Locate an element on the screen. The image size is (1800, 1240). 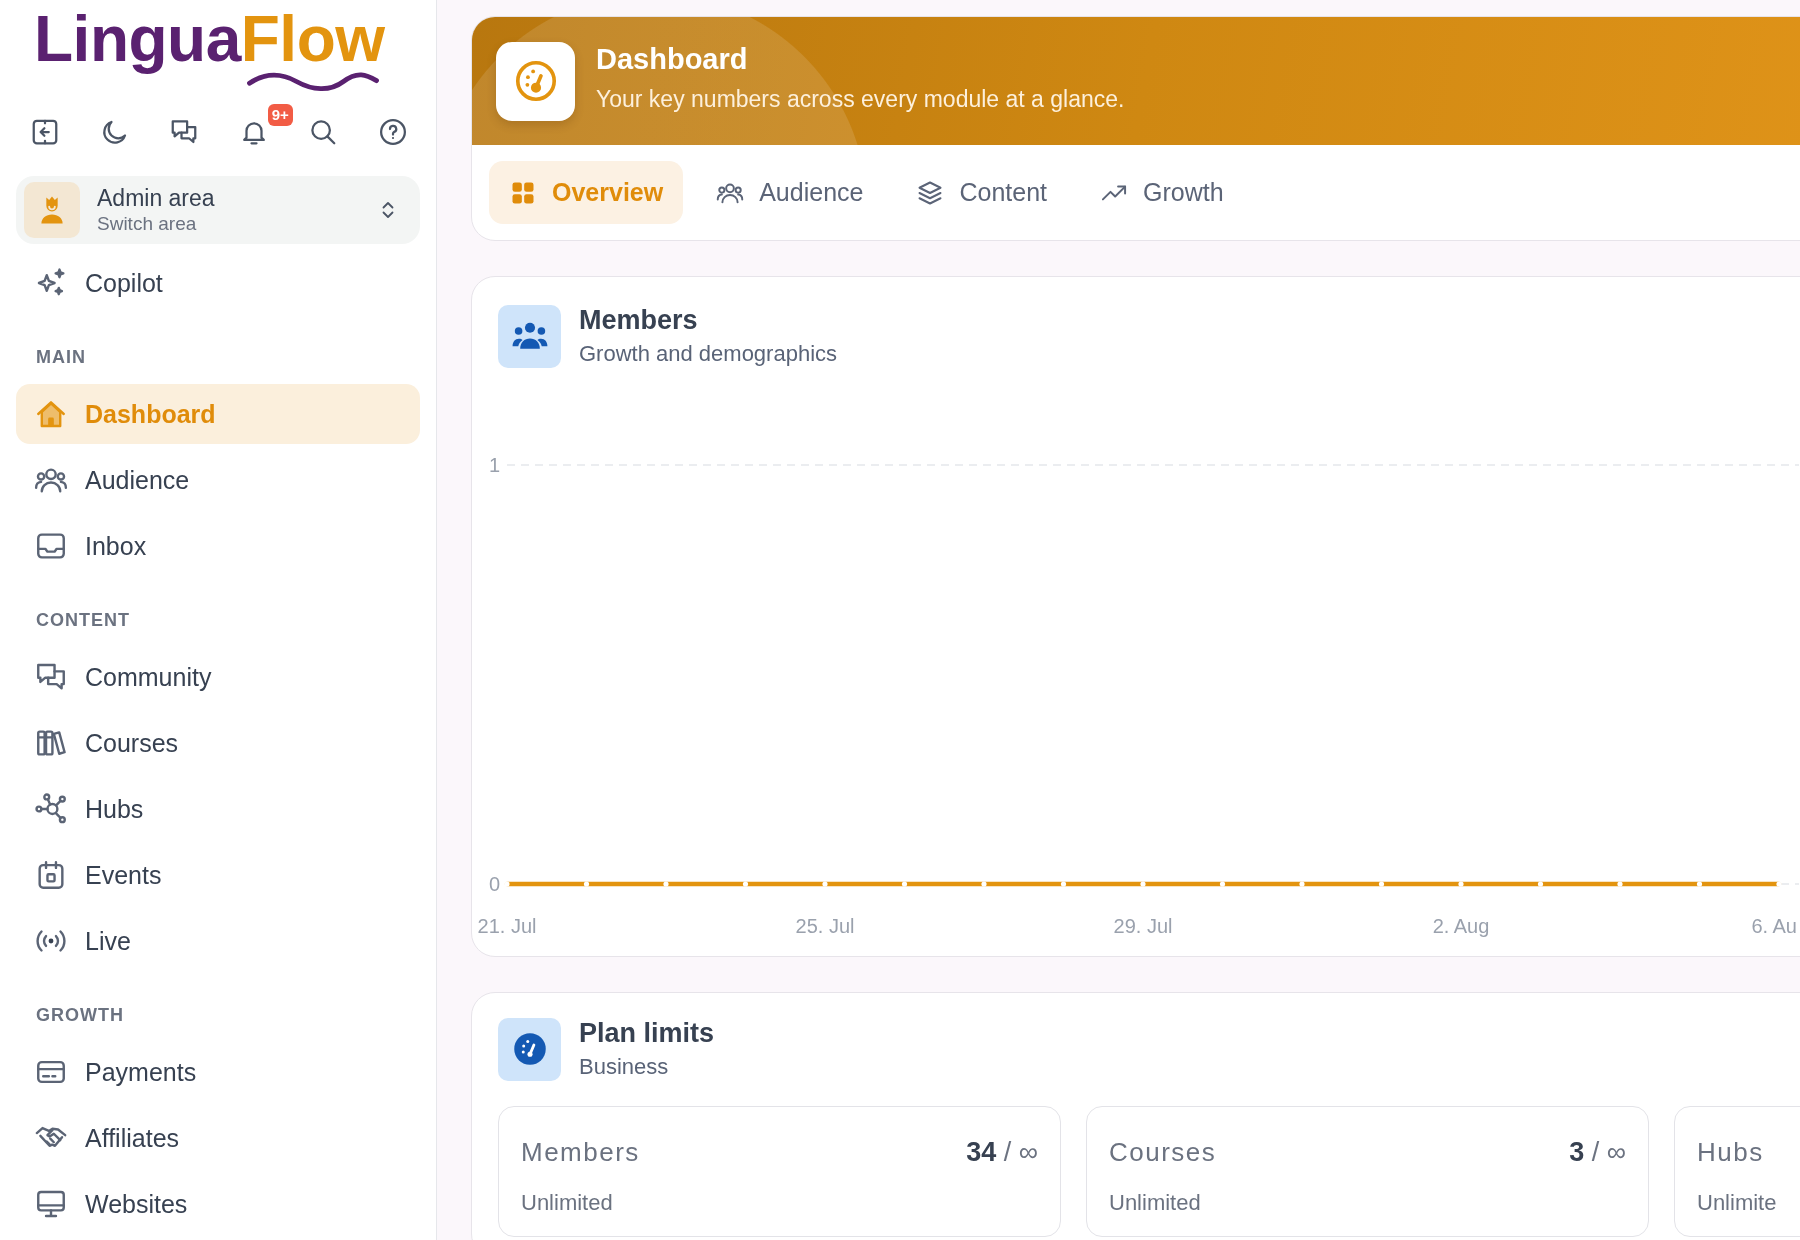
nav-item: Community is located at coordinates (218, 677).